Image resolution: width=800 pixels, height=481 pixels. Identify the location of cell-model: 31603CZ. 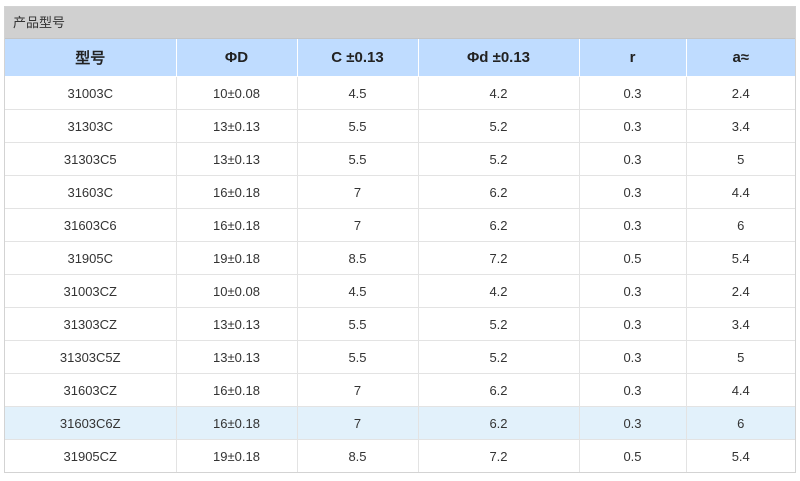
(91, 390).